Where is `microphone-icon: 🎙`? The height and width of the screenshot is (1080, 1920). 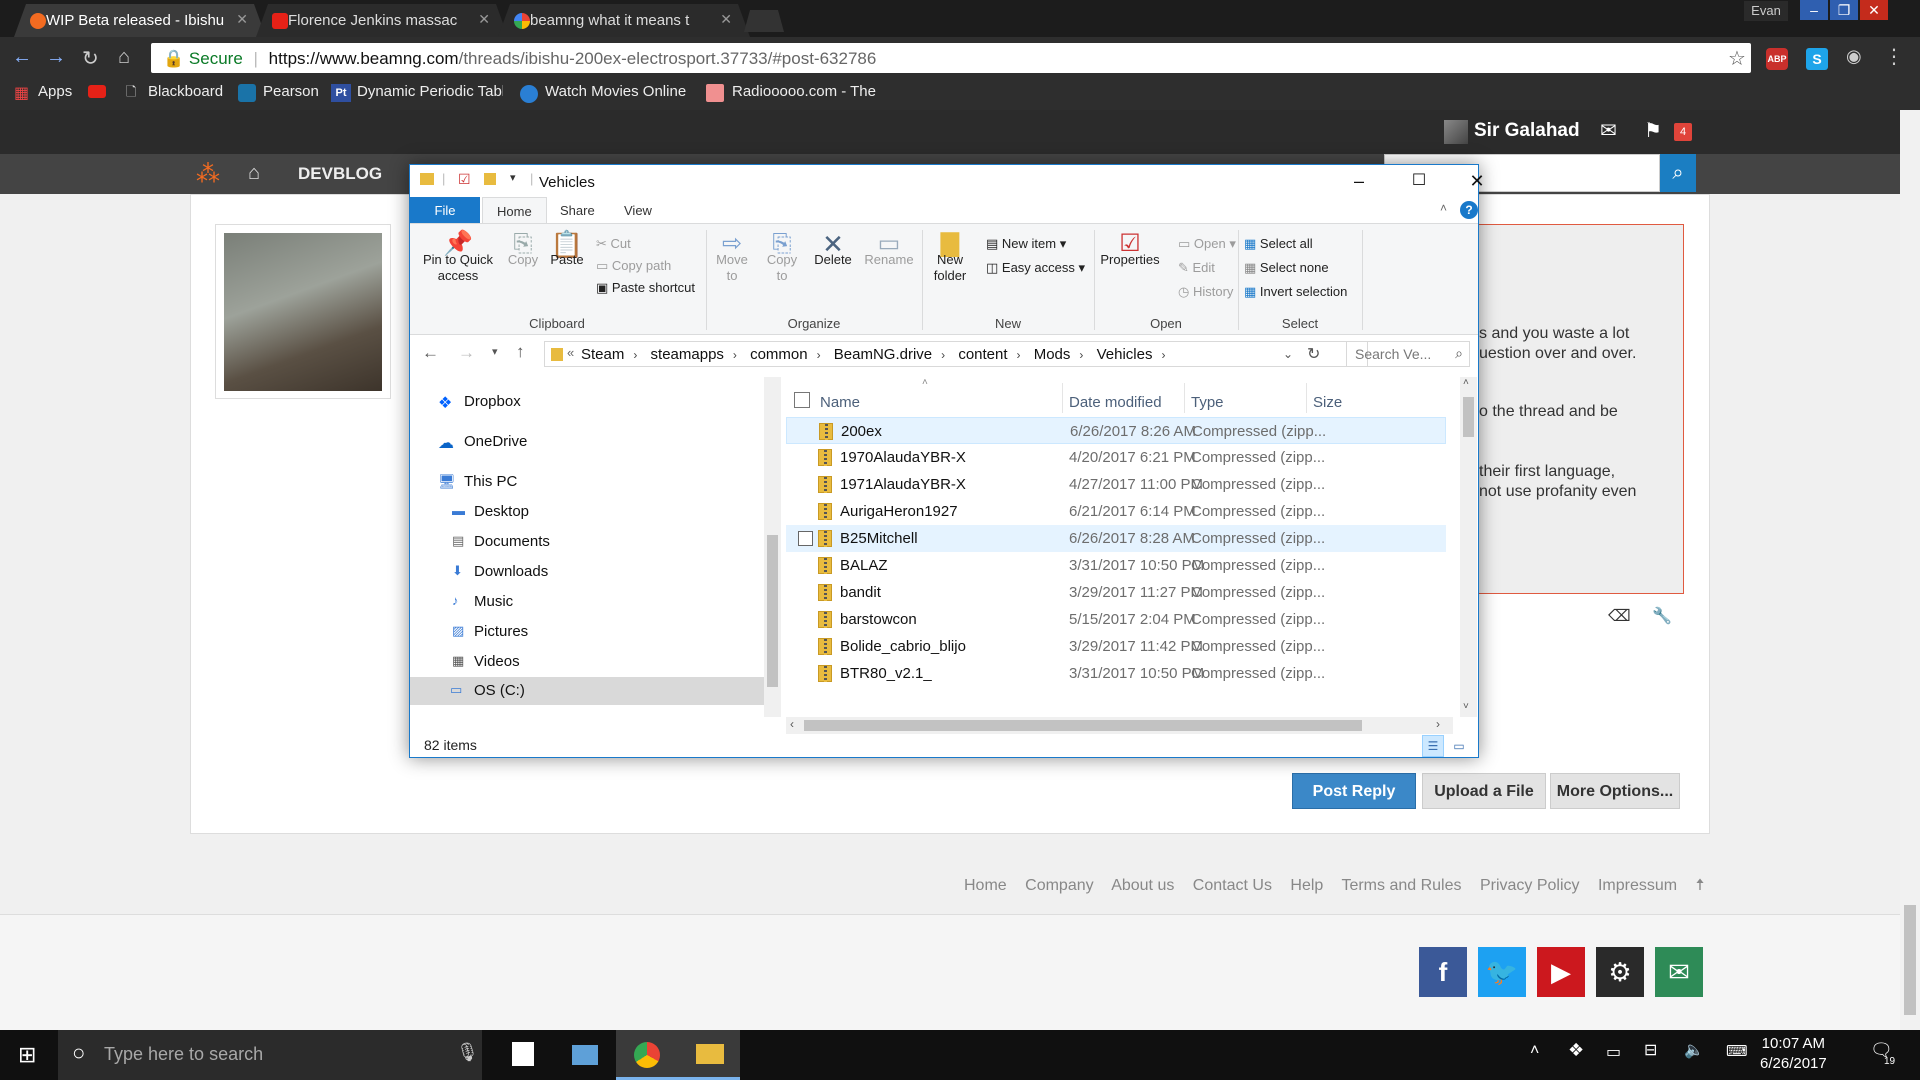 microphone-icon: 🎙 is located at coordinates (467, 1052).